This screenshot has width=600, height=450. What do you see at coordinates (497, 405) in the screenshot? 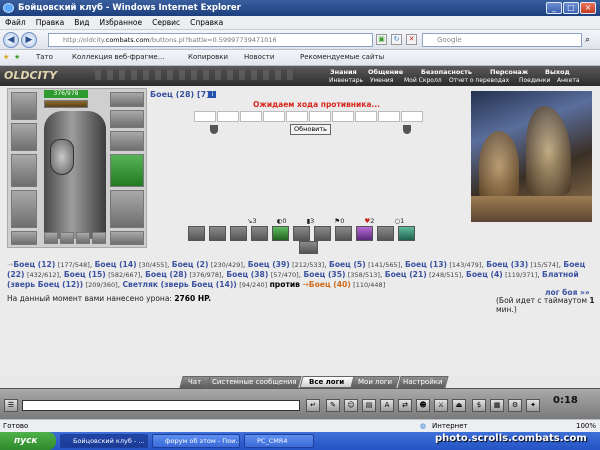
I see `inventory-icon: ▦` at bounding box center [497, 405].